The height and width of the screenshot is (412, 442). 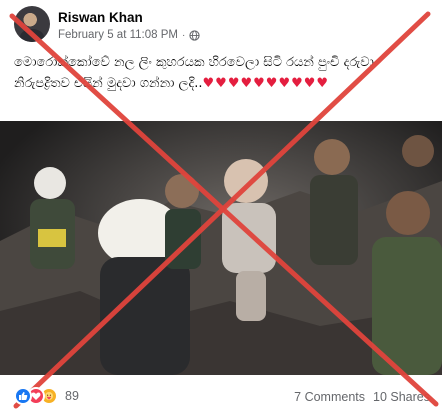 What do you see at coordinates (329, 397) in the screenshot?
I see `comments-link: 7 Comments` at bounding box center [329, 397].